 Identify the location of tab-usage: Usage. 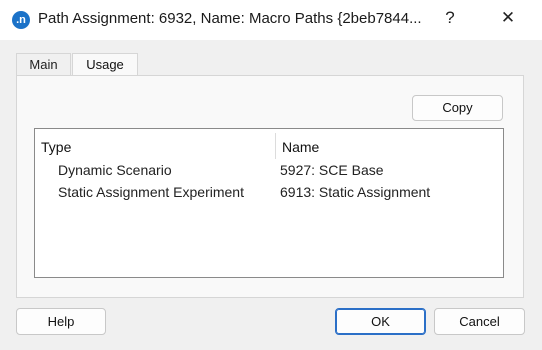
(105, 64).